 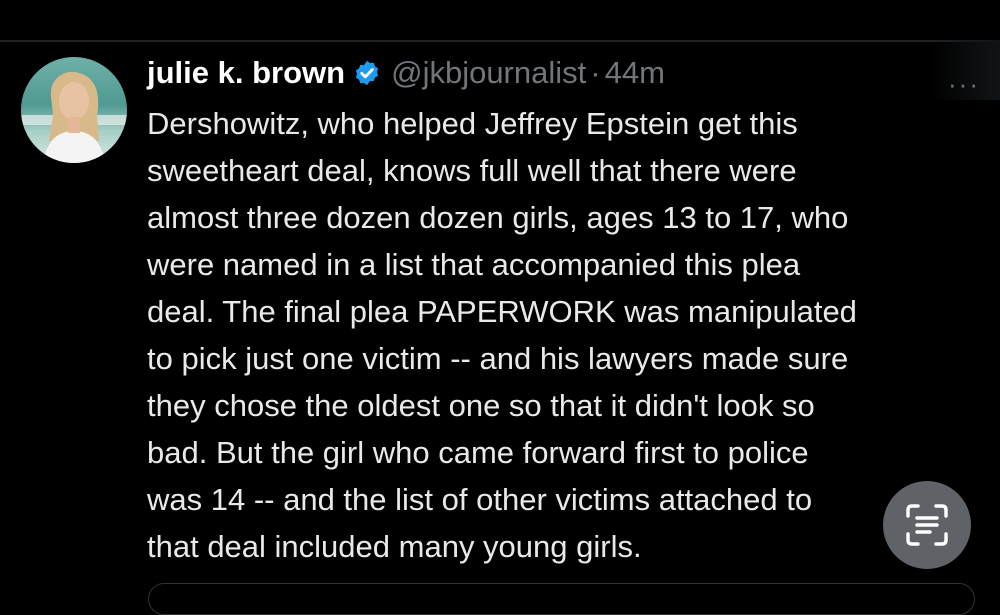 I want to click on display-name: julie k. brown, so click(x=246, y=73).